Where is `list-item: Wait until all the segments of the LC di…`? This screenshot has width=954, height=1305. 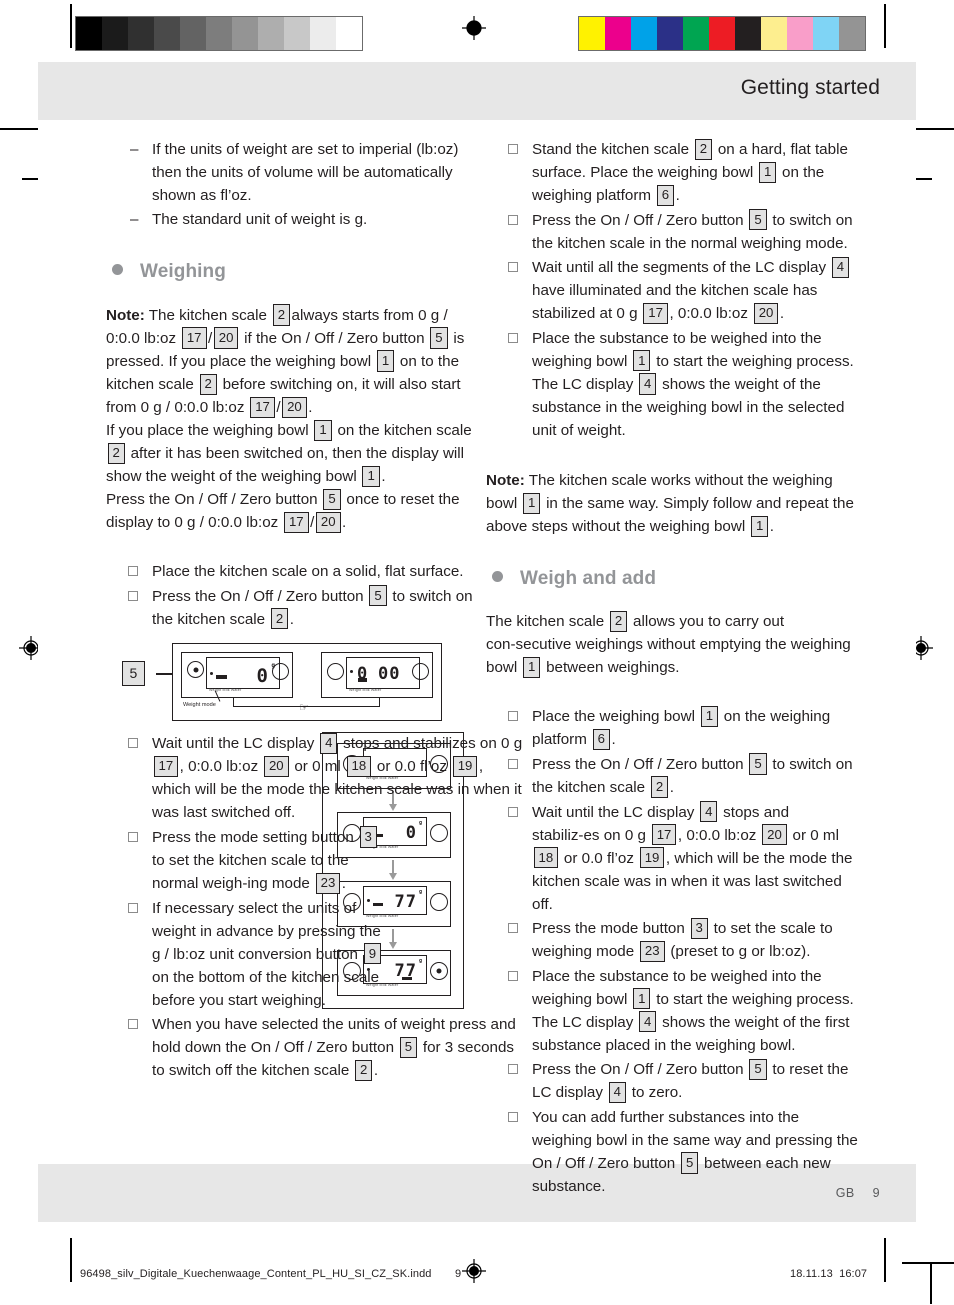 list-item: Wait until all the segments of the LC di… is located at coordinates (672, 290).